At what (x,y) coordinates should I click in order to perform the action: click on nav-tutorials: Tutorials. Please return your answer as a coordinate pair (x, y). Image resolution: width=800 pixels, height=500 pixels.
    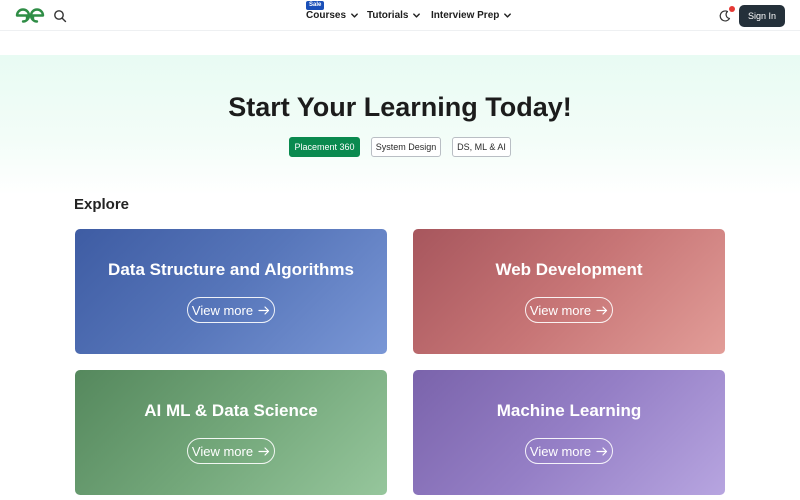
    Looking at the image, I should click on (394, 15).